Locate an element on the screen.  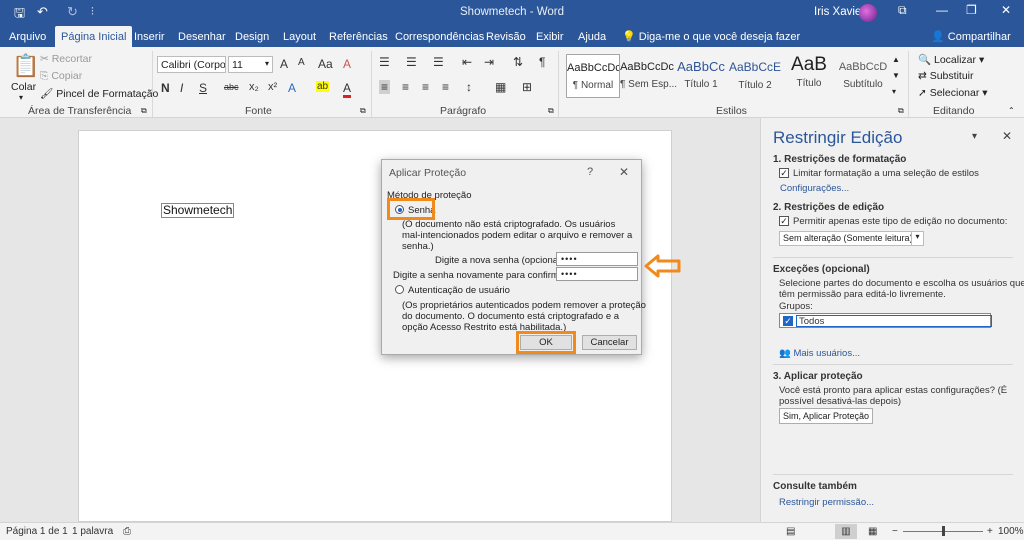
tab-exibir: Exibir is located at coordinates (550, 37).